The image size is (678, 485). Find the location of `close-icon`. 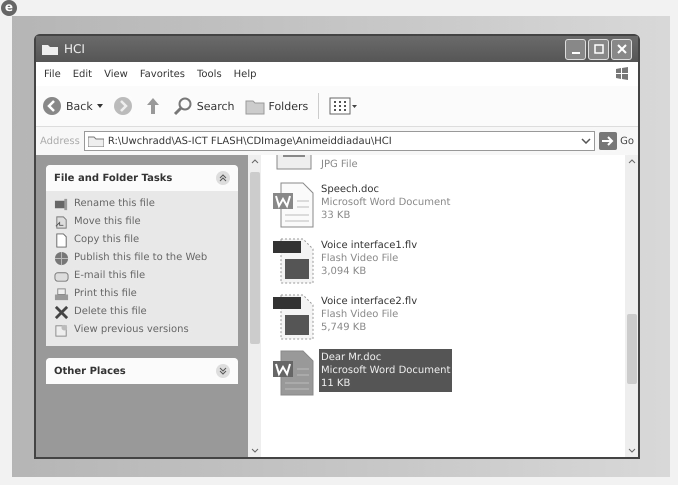

close-icon is located at coordinates (621, 49).